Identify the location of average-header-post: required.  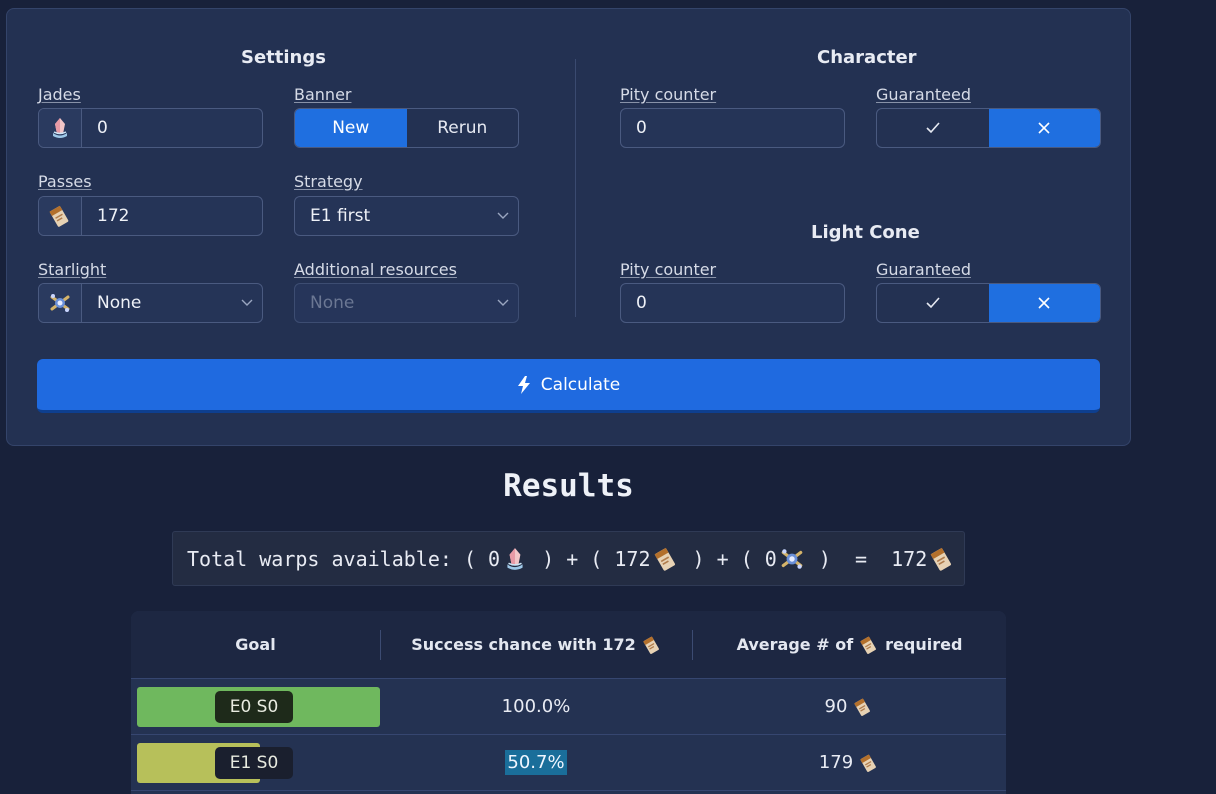
(924, 644).